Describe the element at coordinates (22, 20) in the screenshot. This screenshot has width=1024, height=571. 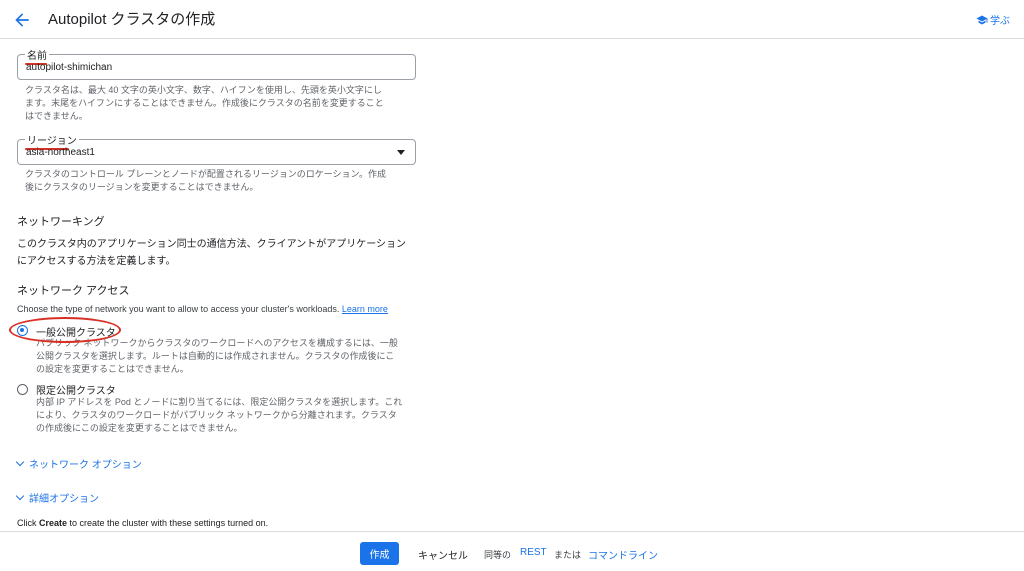
I see `arrow-back-icon` at that location.